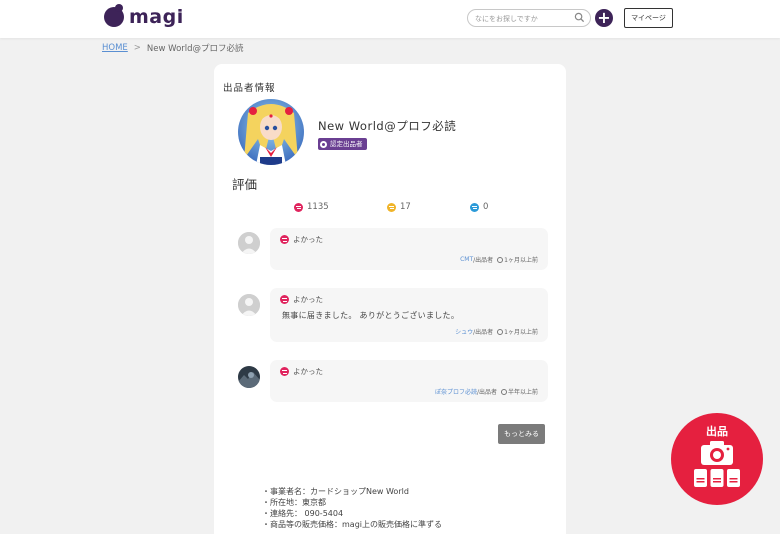 The width and height of the screenshot is (780, 534). Describe the element at coordinates (318, 207) in the screenshot. I see `rating-good-count: 1135` at that location.